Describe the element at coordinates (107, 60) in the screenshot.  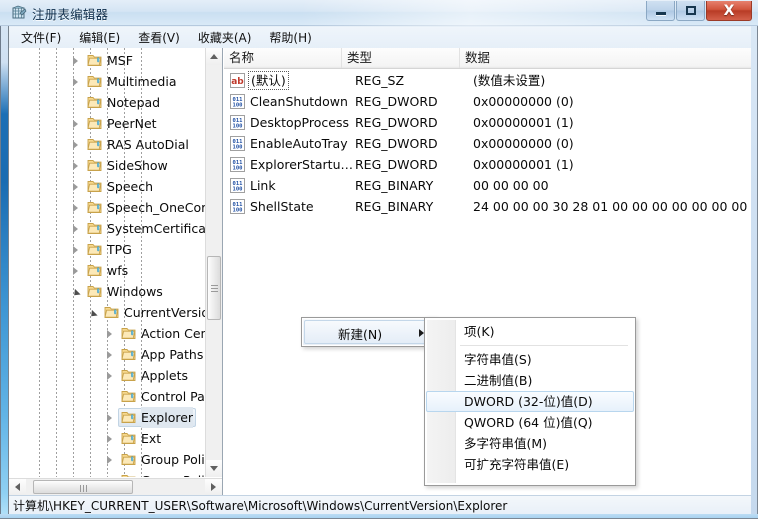
I see `tree-item: MSF` at that location.